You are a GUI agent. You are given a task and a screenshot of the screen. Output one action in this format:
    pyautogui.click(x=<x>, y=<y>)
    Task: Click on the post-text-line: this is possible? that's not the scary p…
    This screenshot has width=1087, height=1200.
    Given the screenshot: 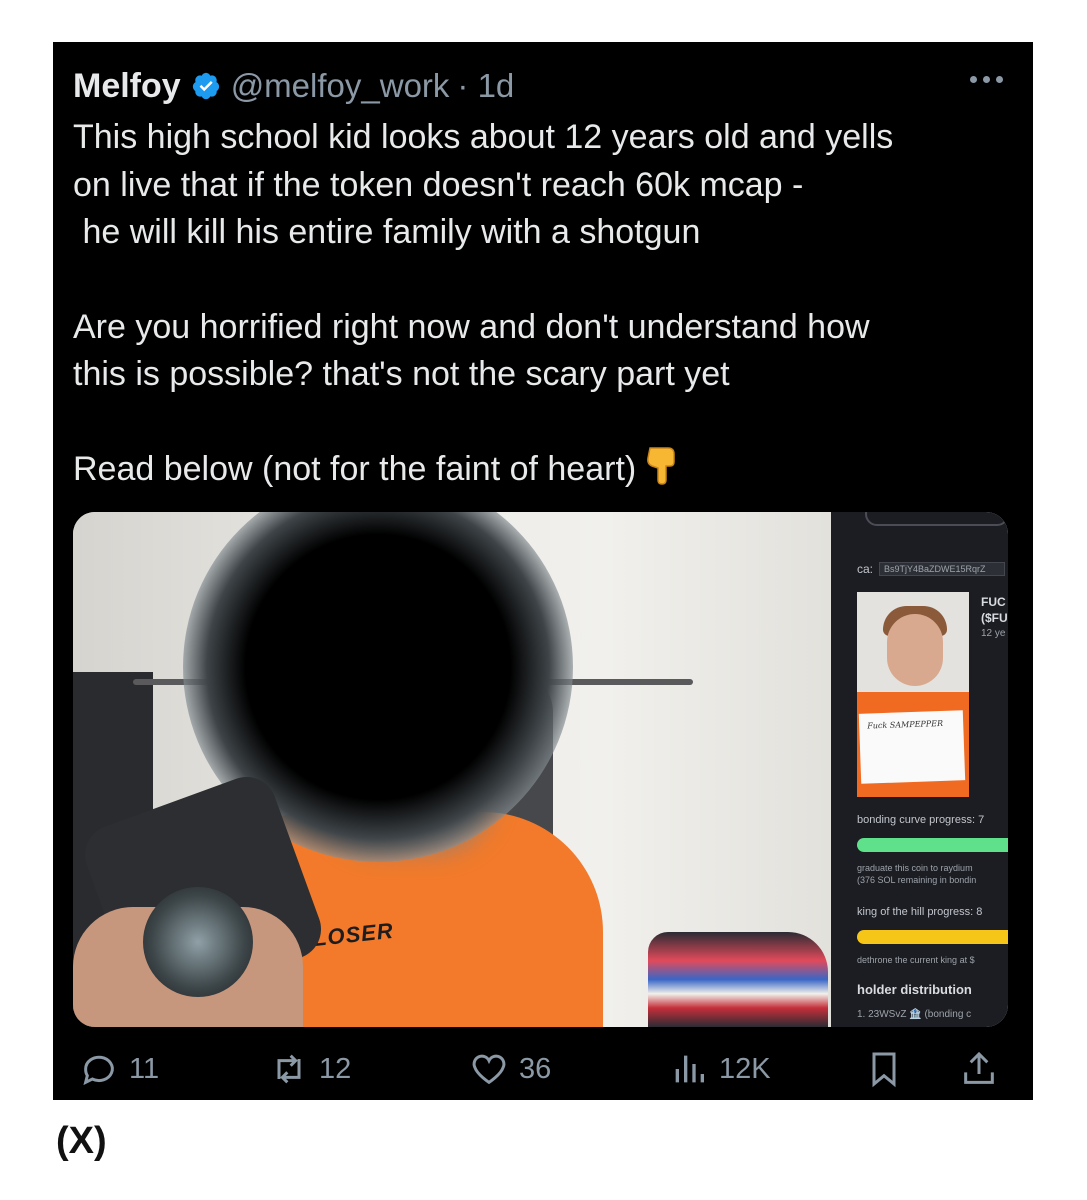 What is the action you would take?
    pyautogui.click(x=401, y=374)
    